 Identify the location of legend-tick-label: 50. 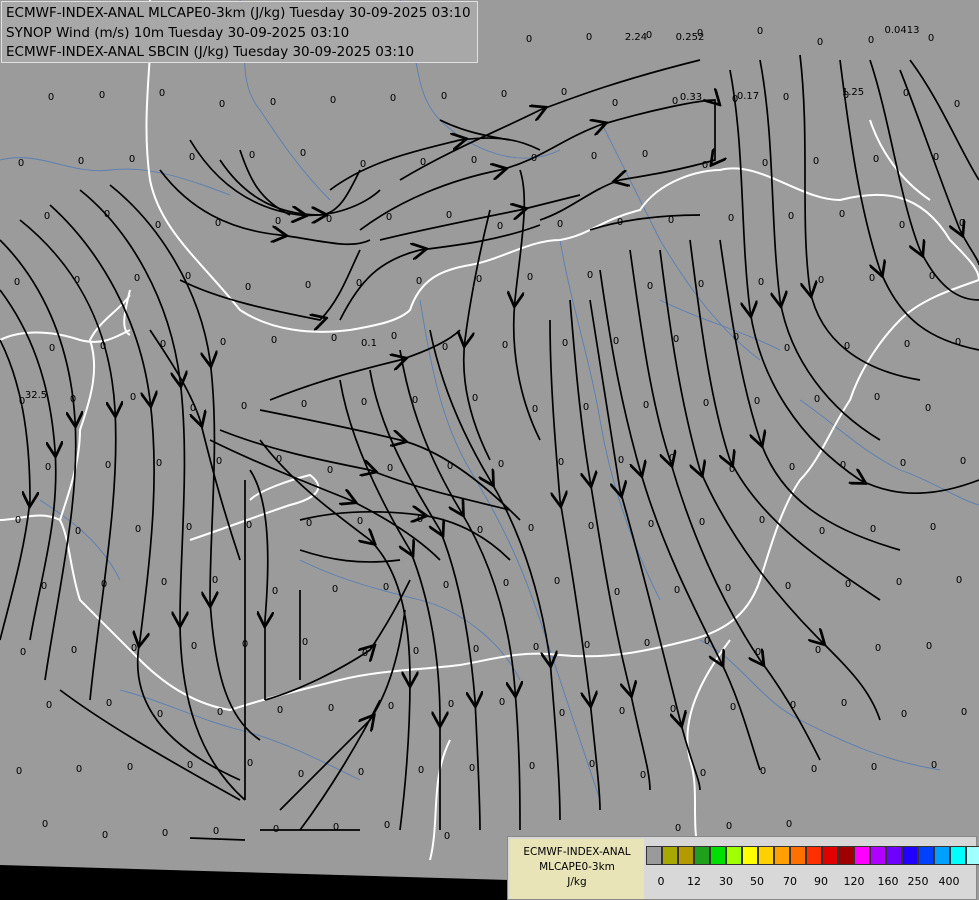
(757, 881).